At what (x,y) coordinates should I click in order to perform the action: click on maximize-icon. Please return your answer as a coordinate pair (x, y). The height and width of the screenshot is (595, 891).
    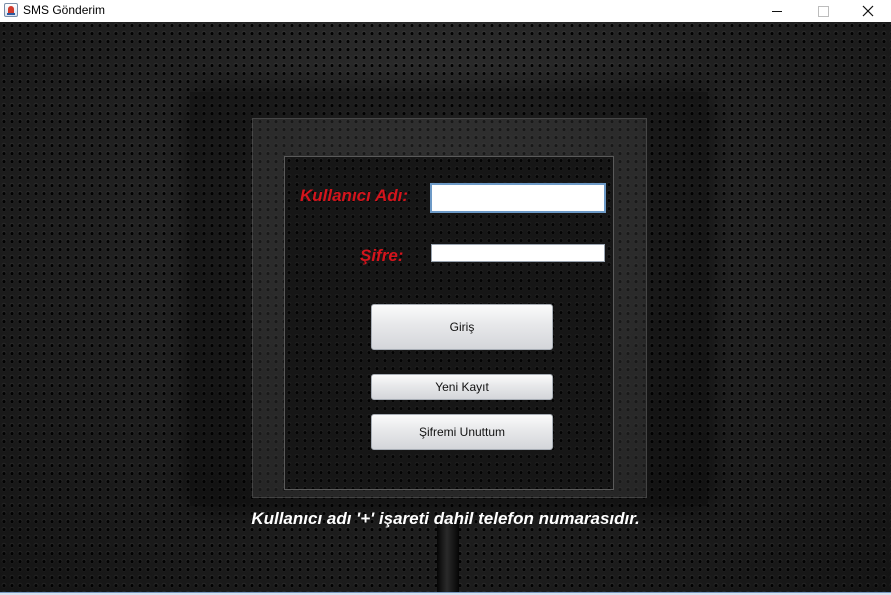
    Looking at the image, I should click on (823, 11).